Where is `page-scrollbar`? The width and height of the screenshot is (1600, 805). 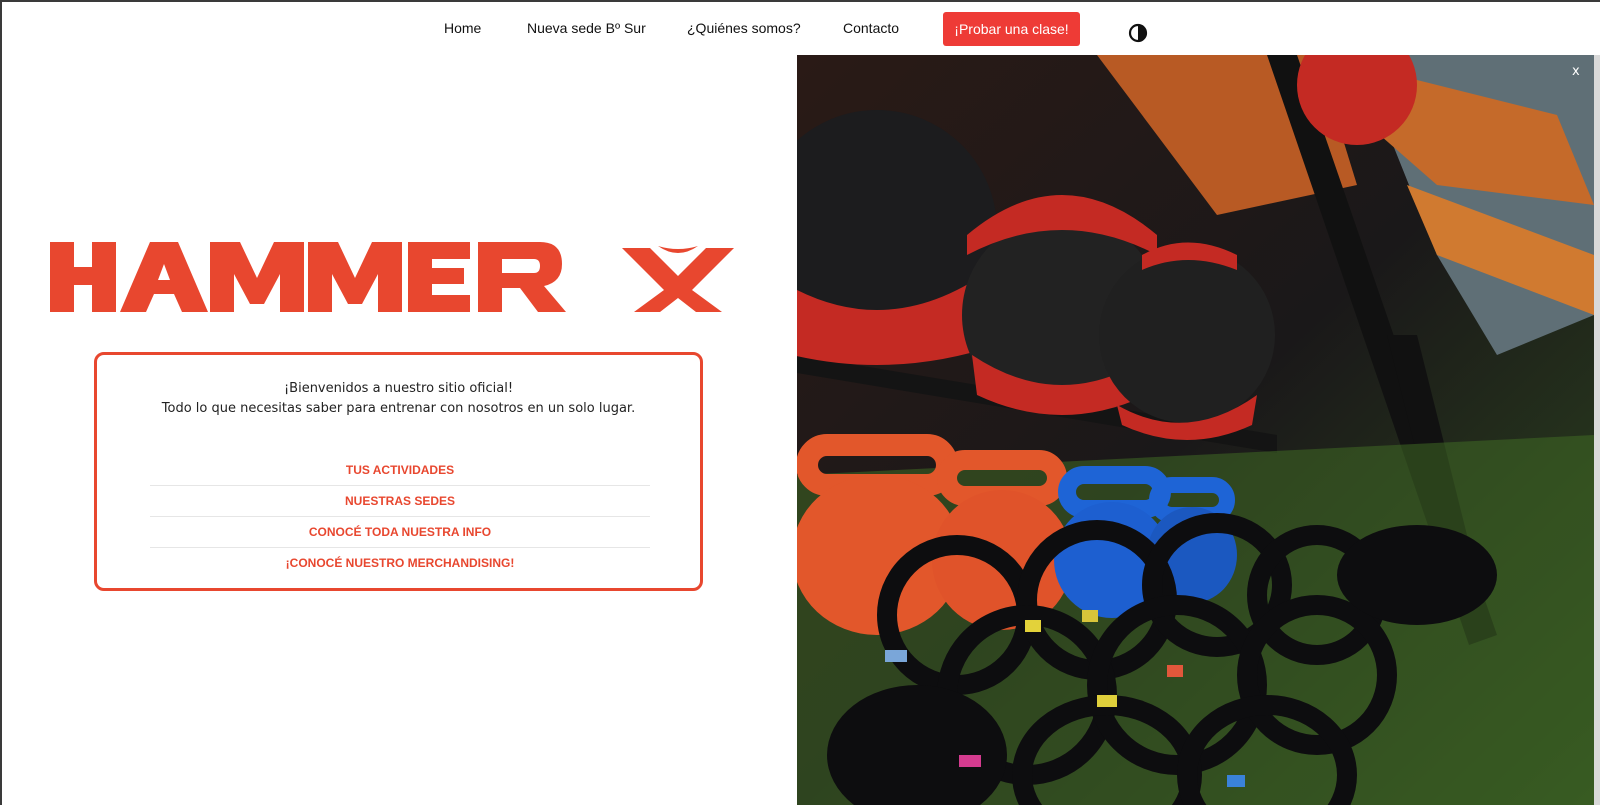
page-scrollbar is located at coordinates (1597, 430).